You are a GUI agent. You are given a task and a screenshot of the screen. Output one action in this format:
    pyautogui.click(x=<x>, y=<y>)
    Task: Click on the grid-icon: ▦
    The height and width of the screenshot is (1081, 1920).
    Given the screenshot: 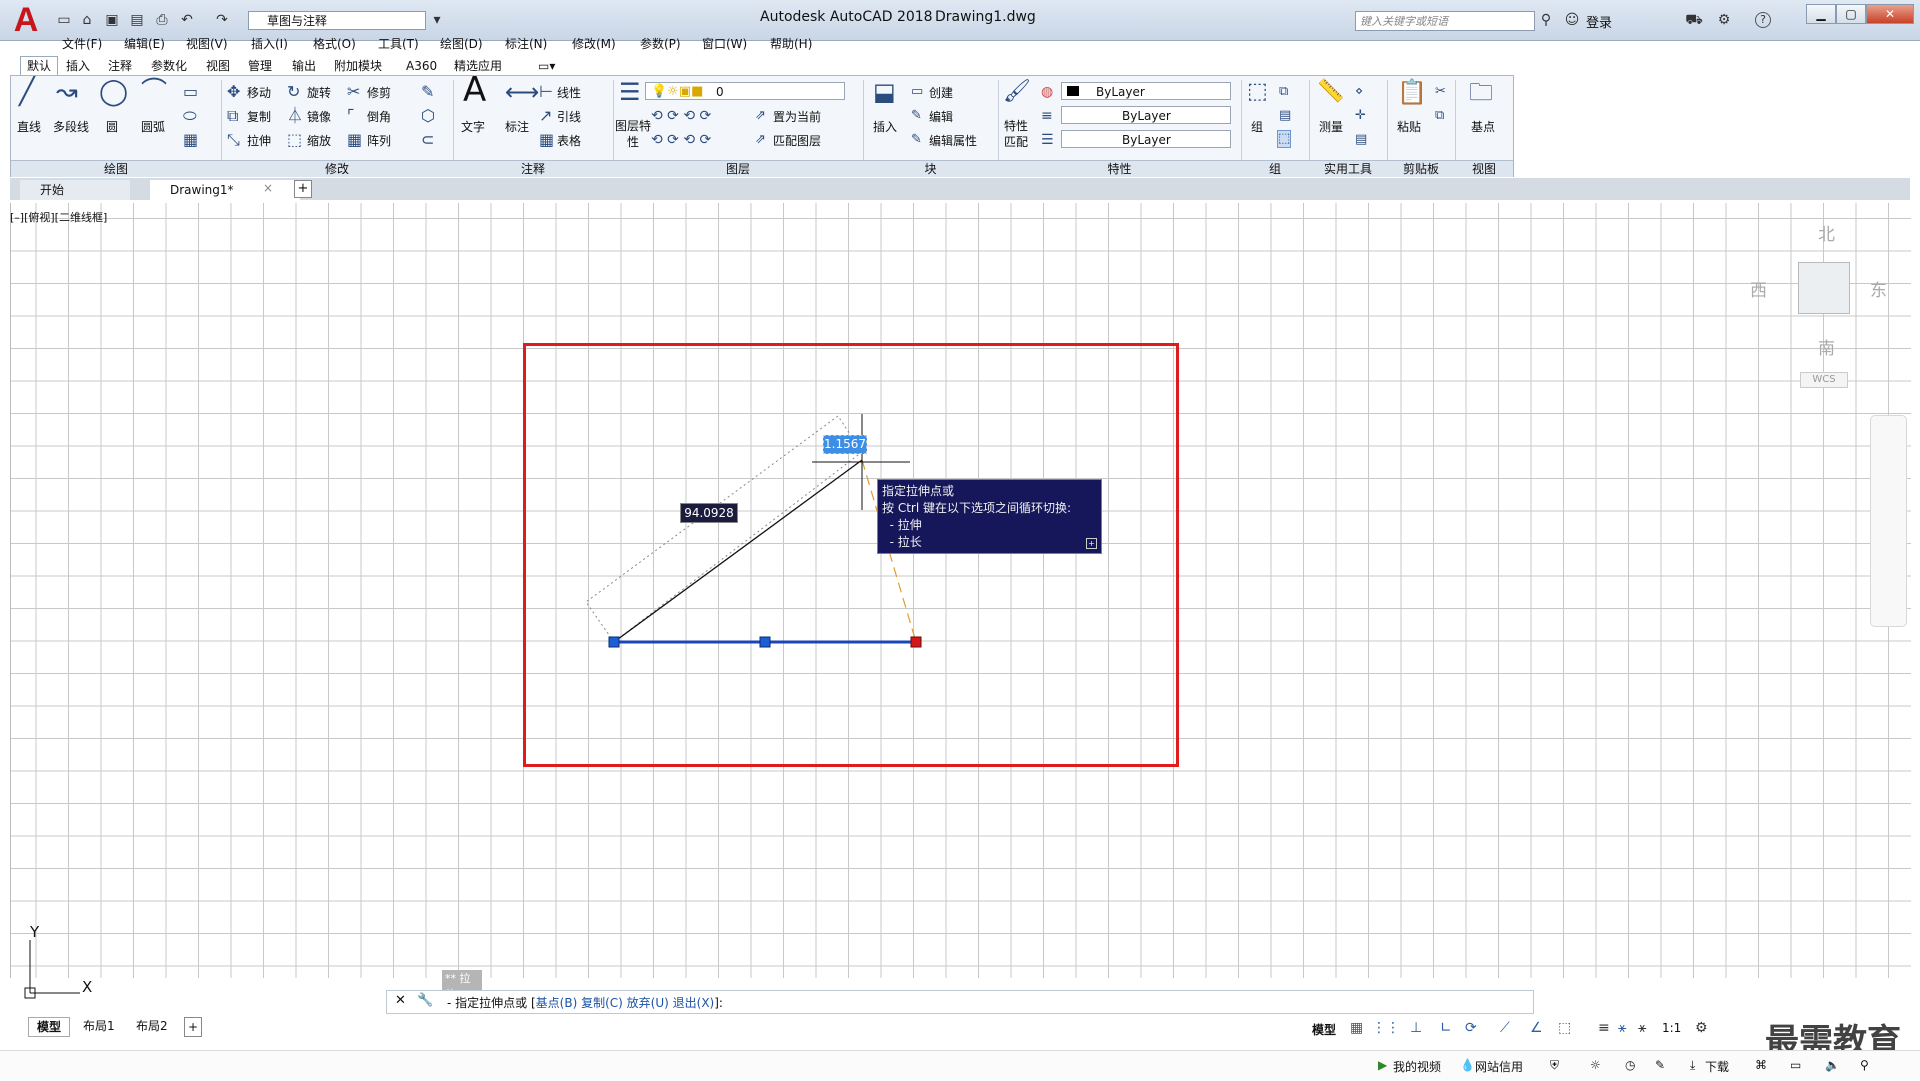 What is the action you would take?
    pyautogui.click(x=1356, y=1028)
    